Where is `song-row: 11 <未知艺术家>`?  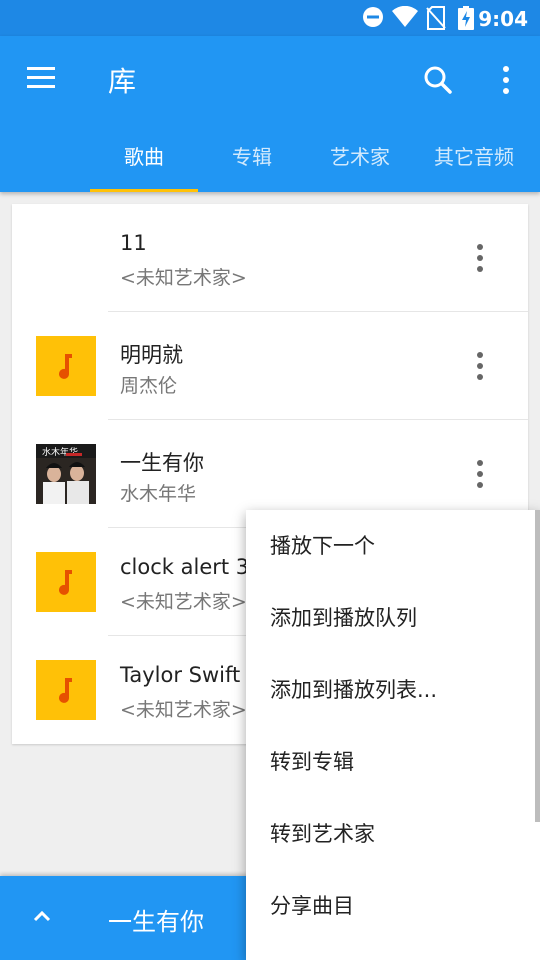
song-row: 11 <未知艺术家> is located at coordinates (270, 258).